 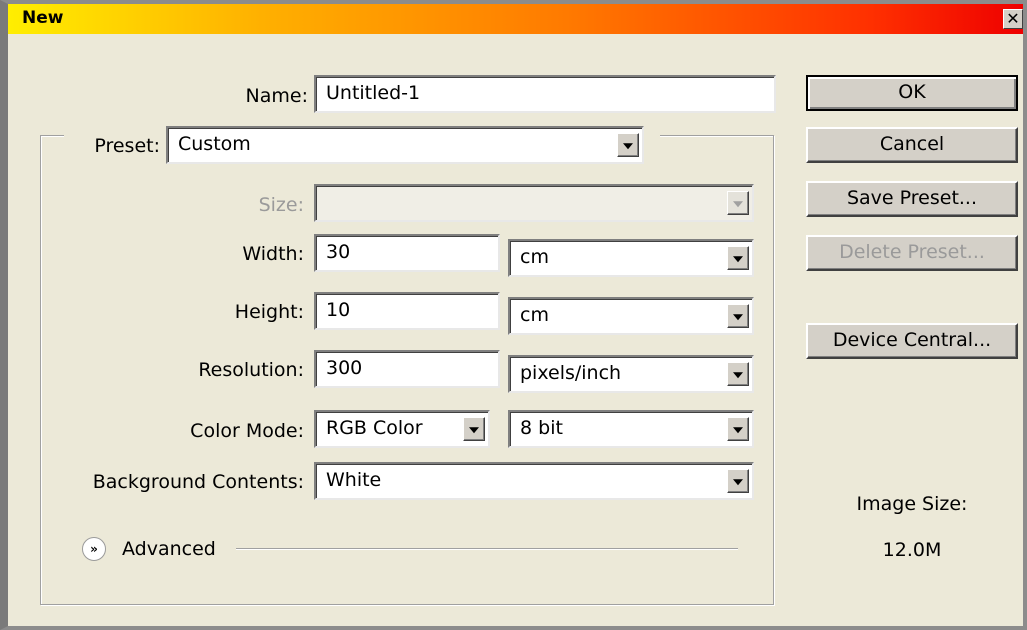 What do you see at coordinates (247, 431) in the screenshot?
I see `color-mode-label: Color Mode:` at bounding box center [247, 431].